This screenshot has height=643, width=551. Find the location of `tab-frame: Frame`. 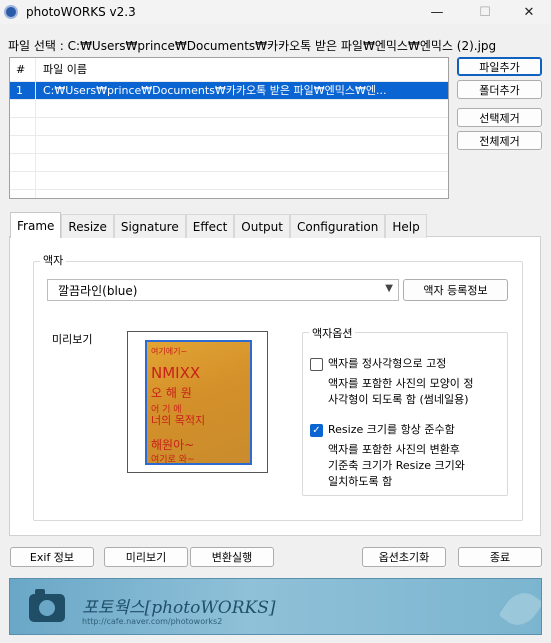

tab-frame: Frame is located at coordinates (36, 225).